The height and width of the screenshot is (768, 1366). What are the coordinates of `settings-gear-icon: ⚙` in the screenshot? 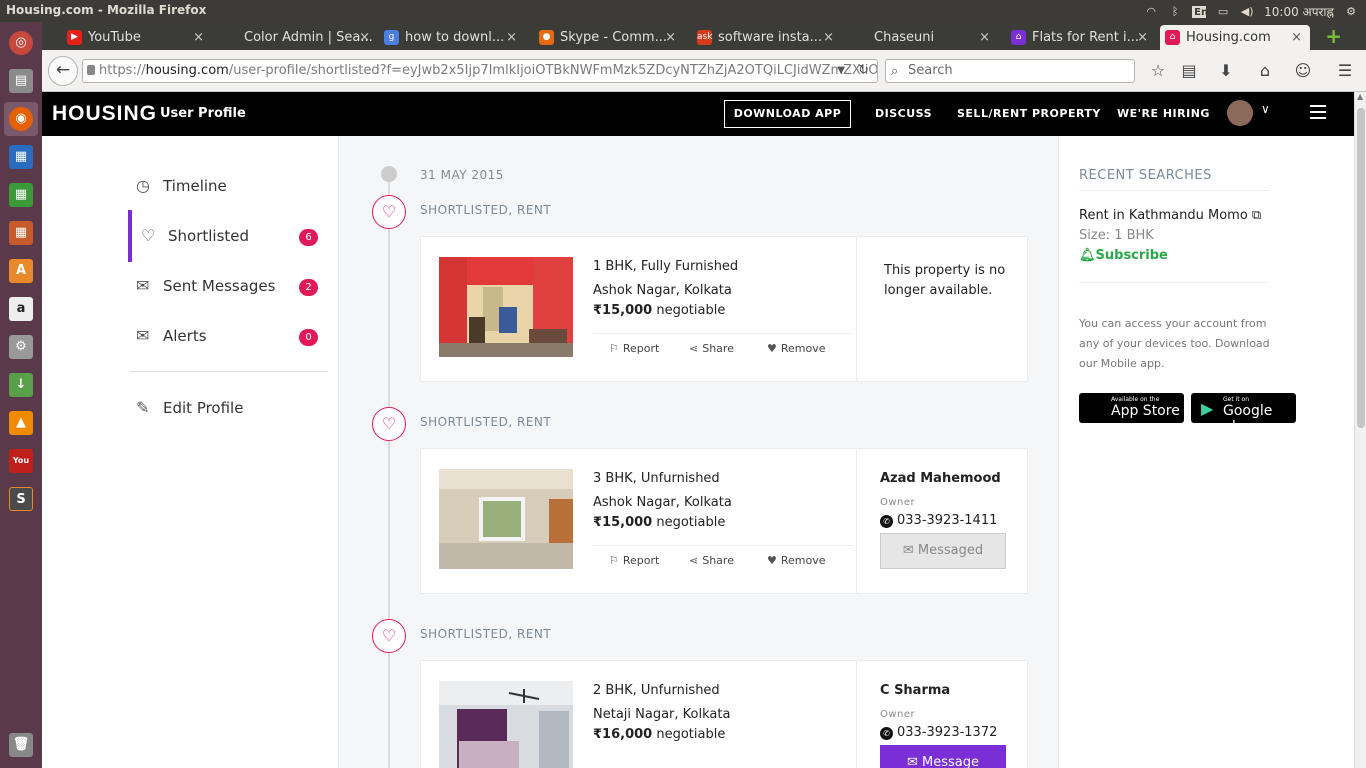 It's located at (1351, 11).